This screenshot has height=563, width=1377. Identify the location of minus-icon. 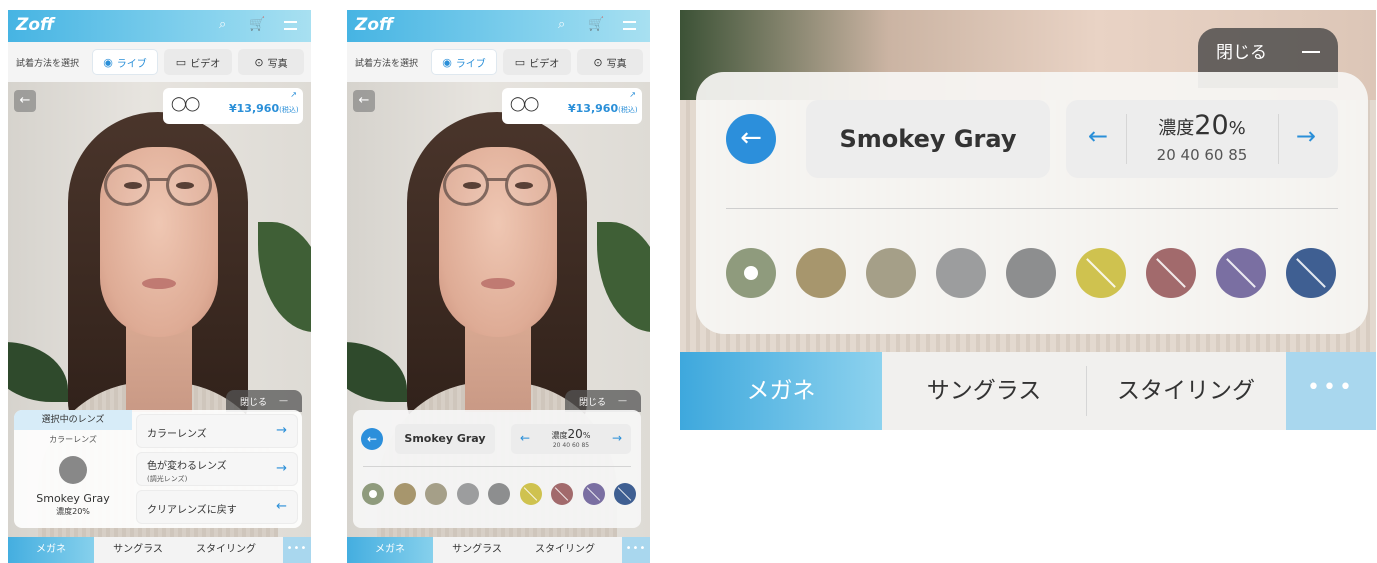
(1311, 52).